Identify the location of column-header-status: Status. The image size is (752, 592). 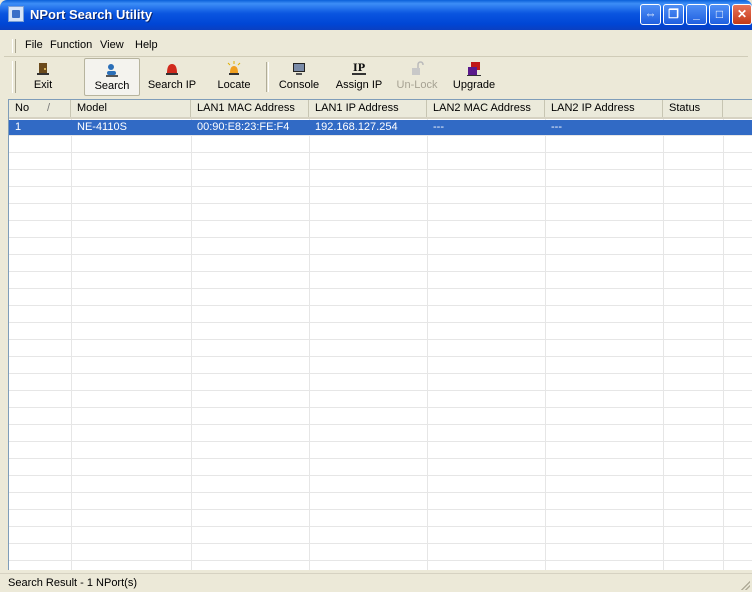
(693, 108).